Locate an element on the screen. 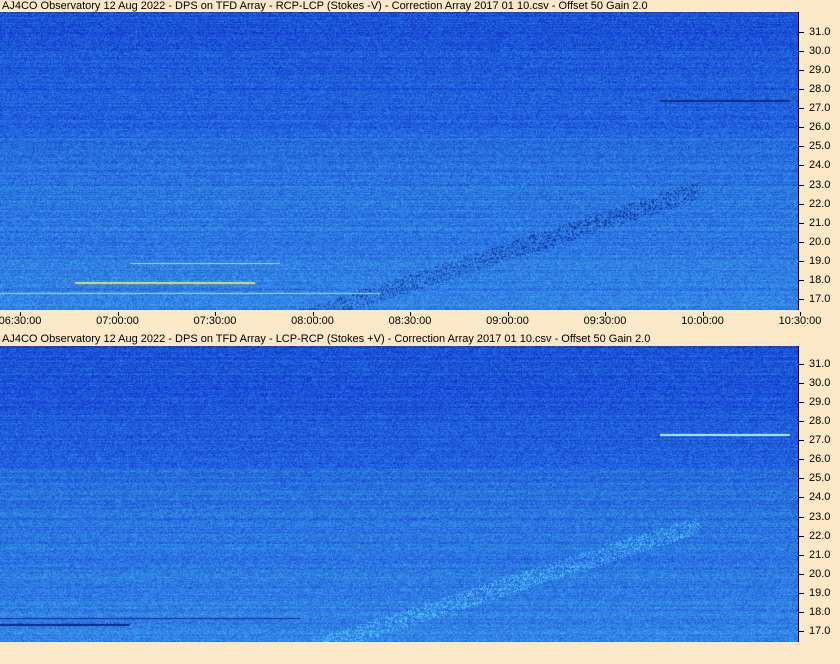 The image size is (840, 664). time-tick-label: 10:00:00 is located at coordinates (702, 321).